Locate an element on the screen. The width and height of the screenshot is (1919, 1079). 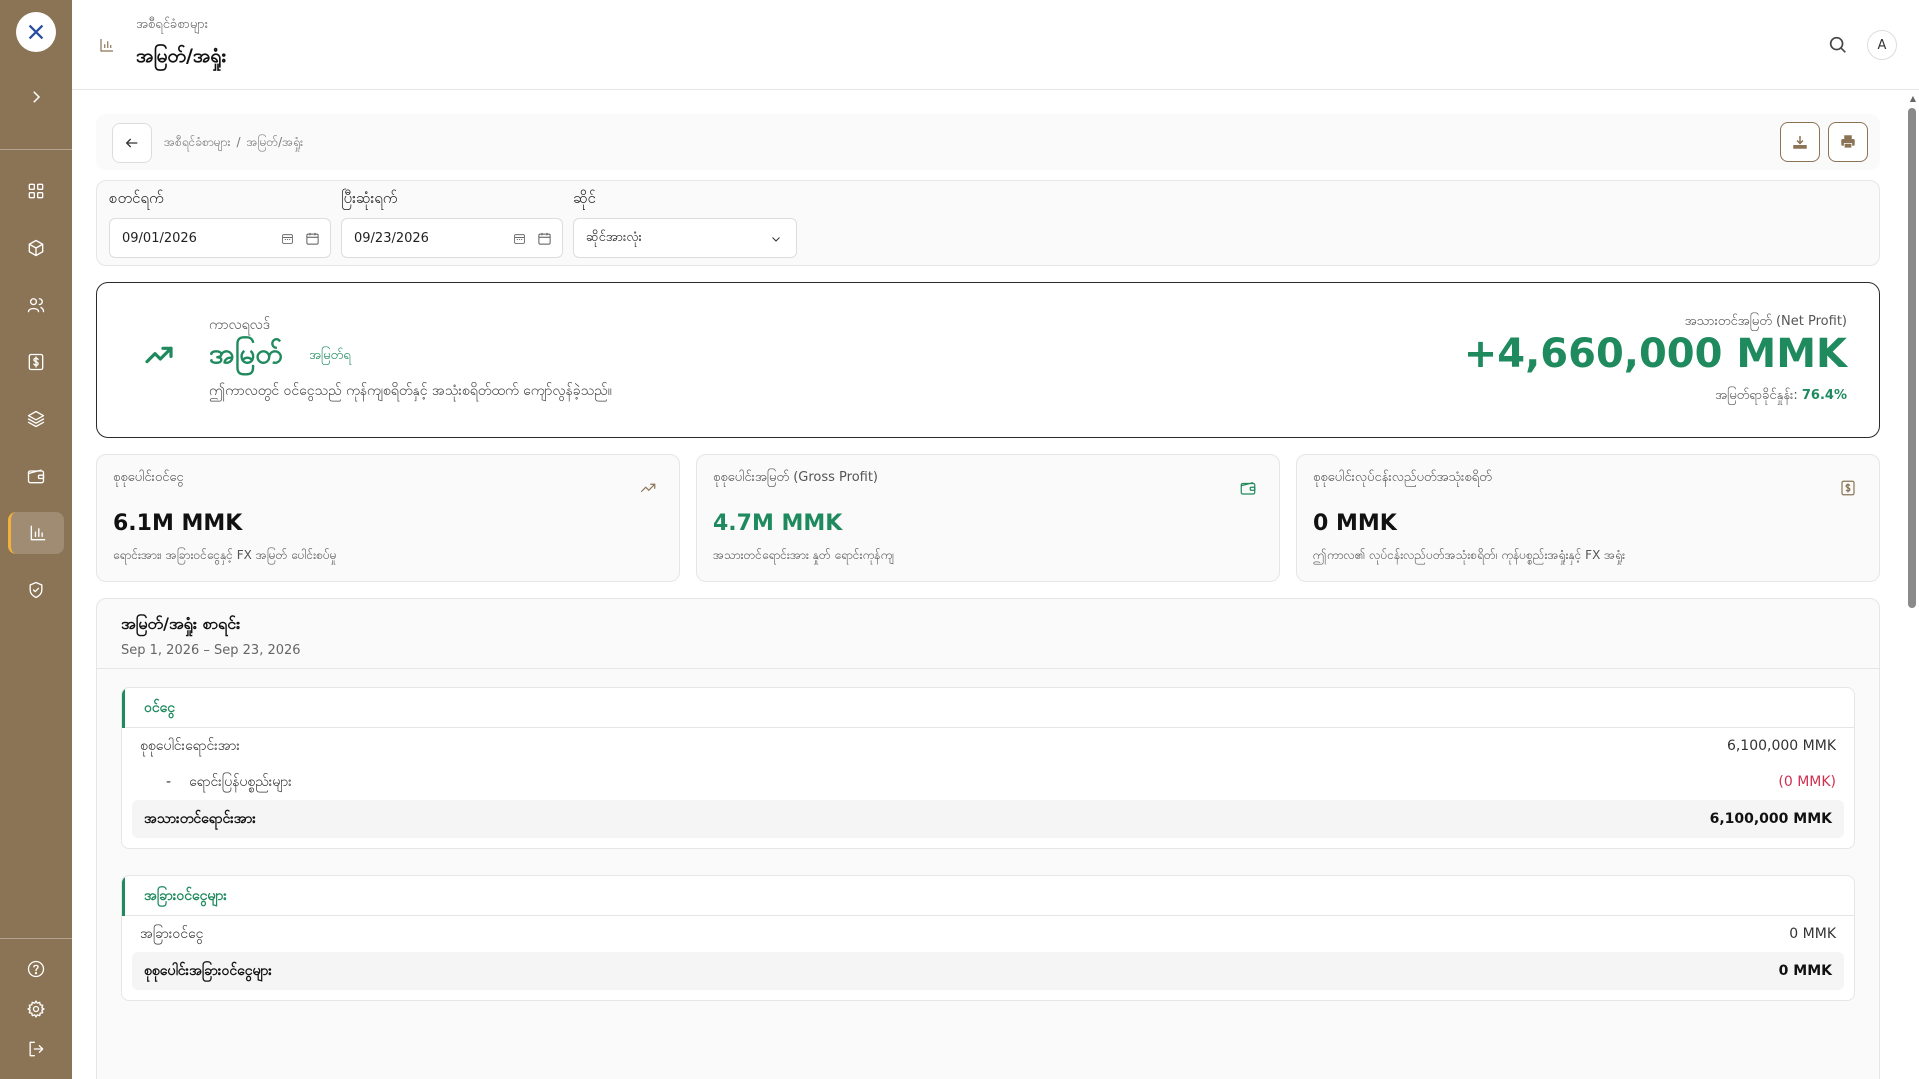
sidebar-item-sales is located at coordinates (36, 362).